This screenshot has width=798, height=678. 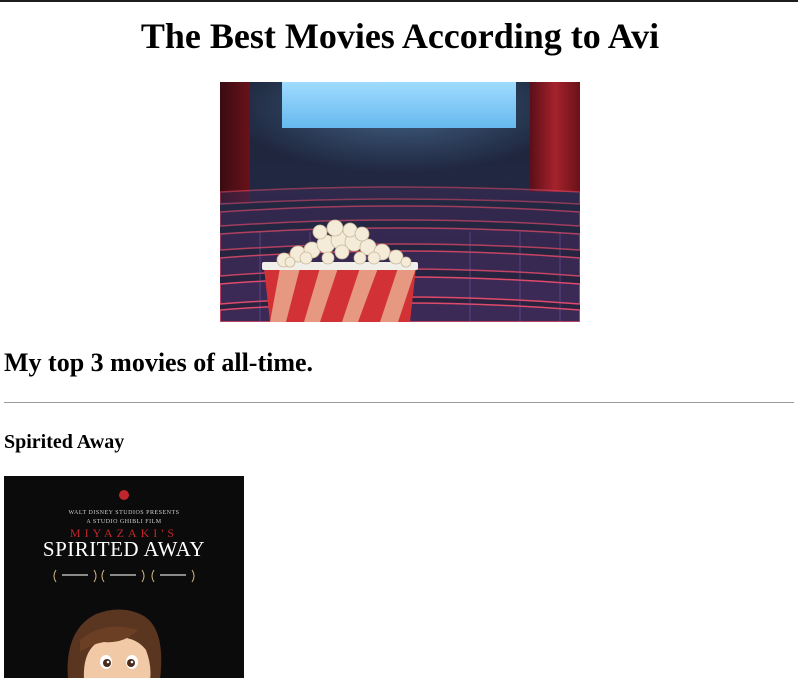 I want to click on studio-logo-icon, so click(x=124, y=495).